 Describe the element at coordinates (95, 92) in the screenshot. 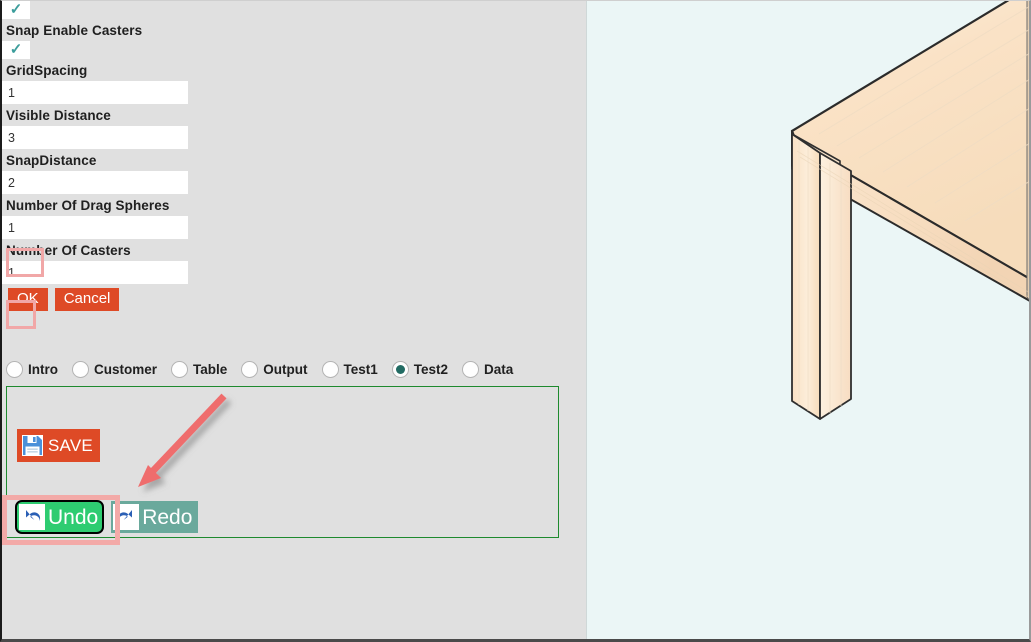

I see `gridspacing-input` at that location.